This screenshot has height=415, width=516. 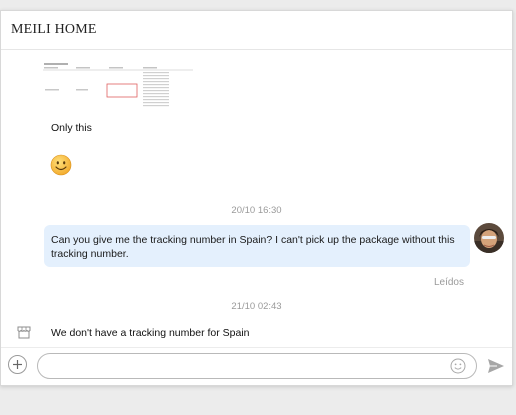 I want to click on attachment-caption: Only this, so click(x=71, y=128).